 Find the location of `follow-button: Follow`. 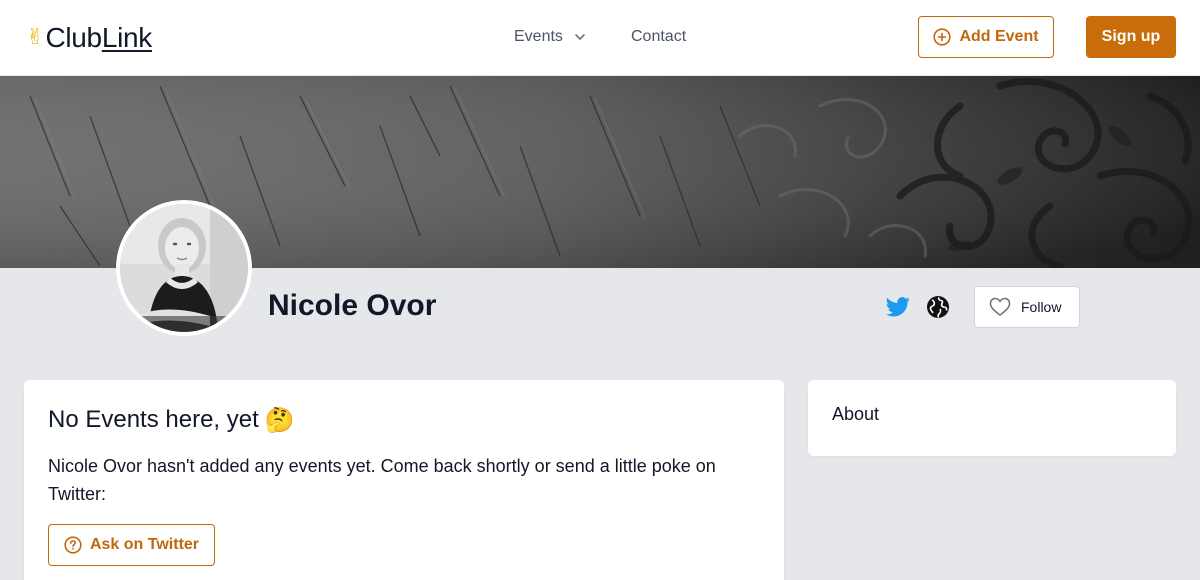

follow-button: Follow is located at coordinates (1027, 307).